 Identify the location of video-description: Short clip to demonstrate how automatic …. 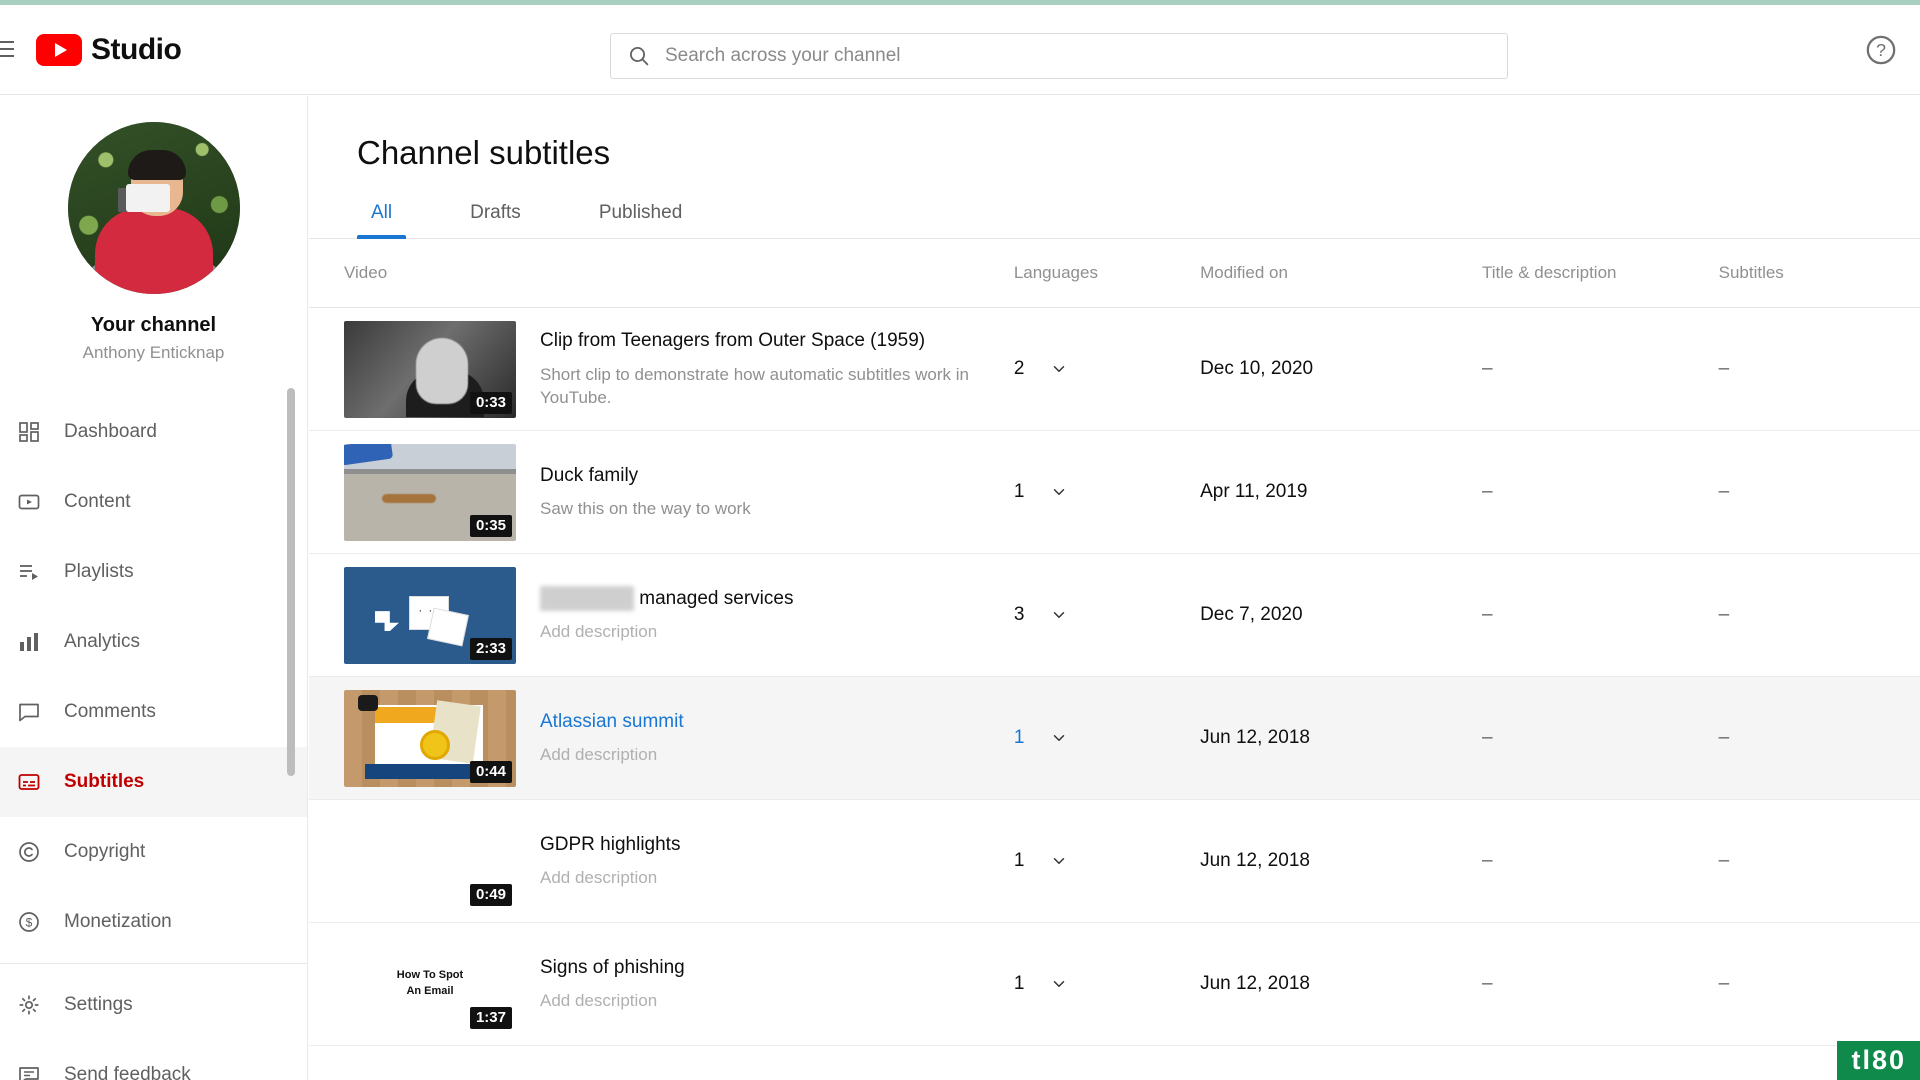
(777, 387).